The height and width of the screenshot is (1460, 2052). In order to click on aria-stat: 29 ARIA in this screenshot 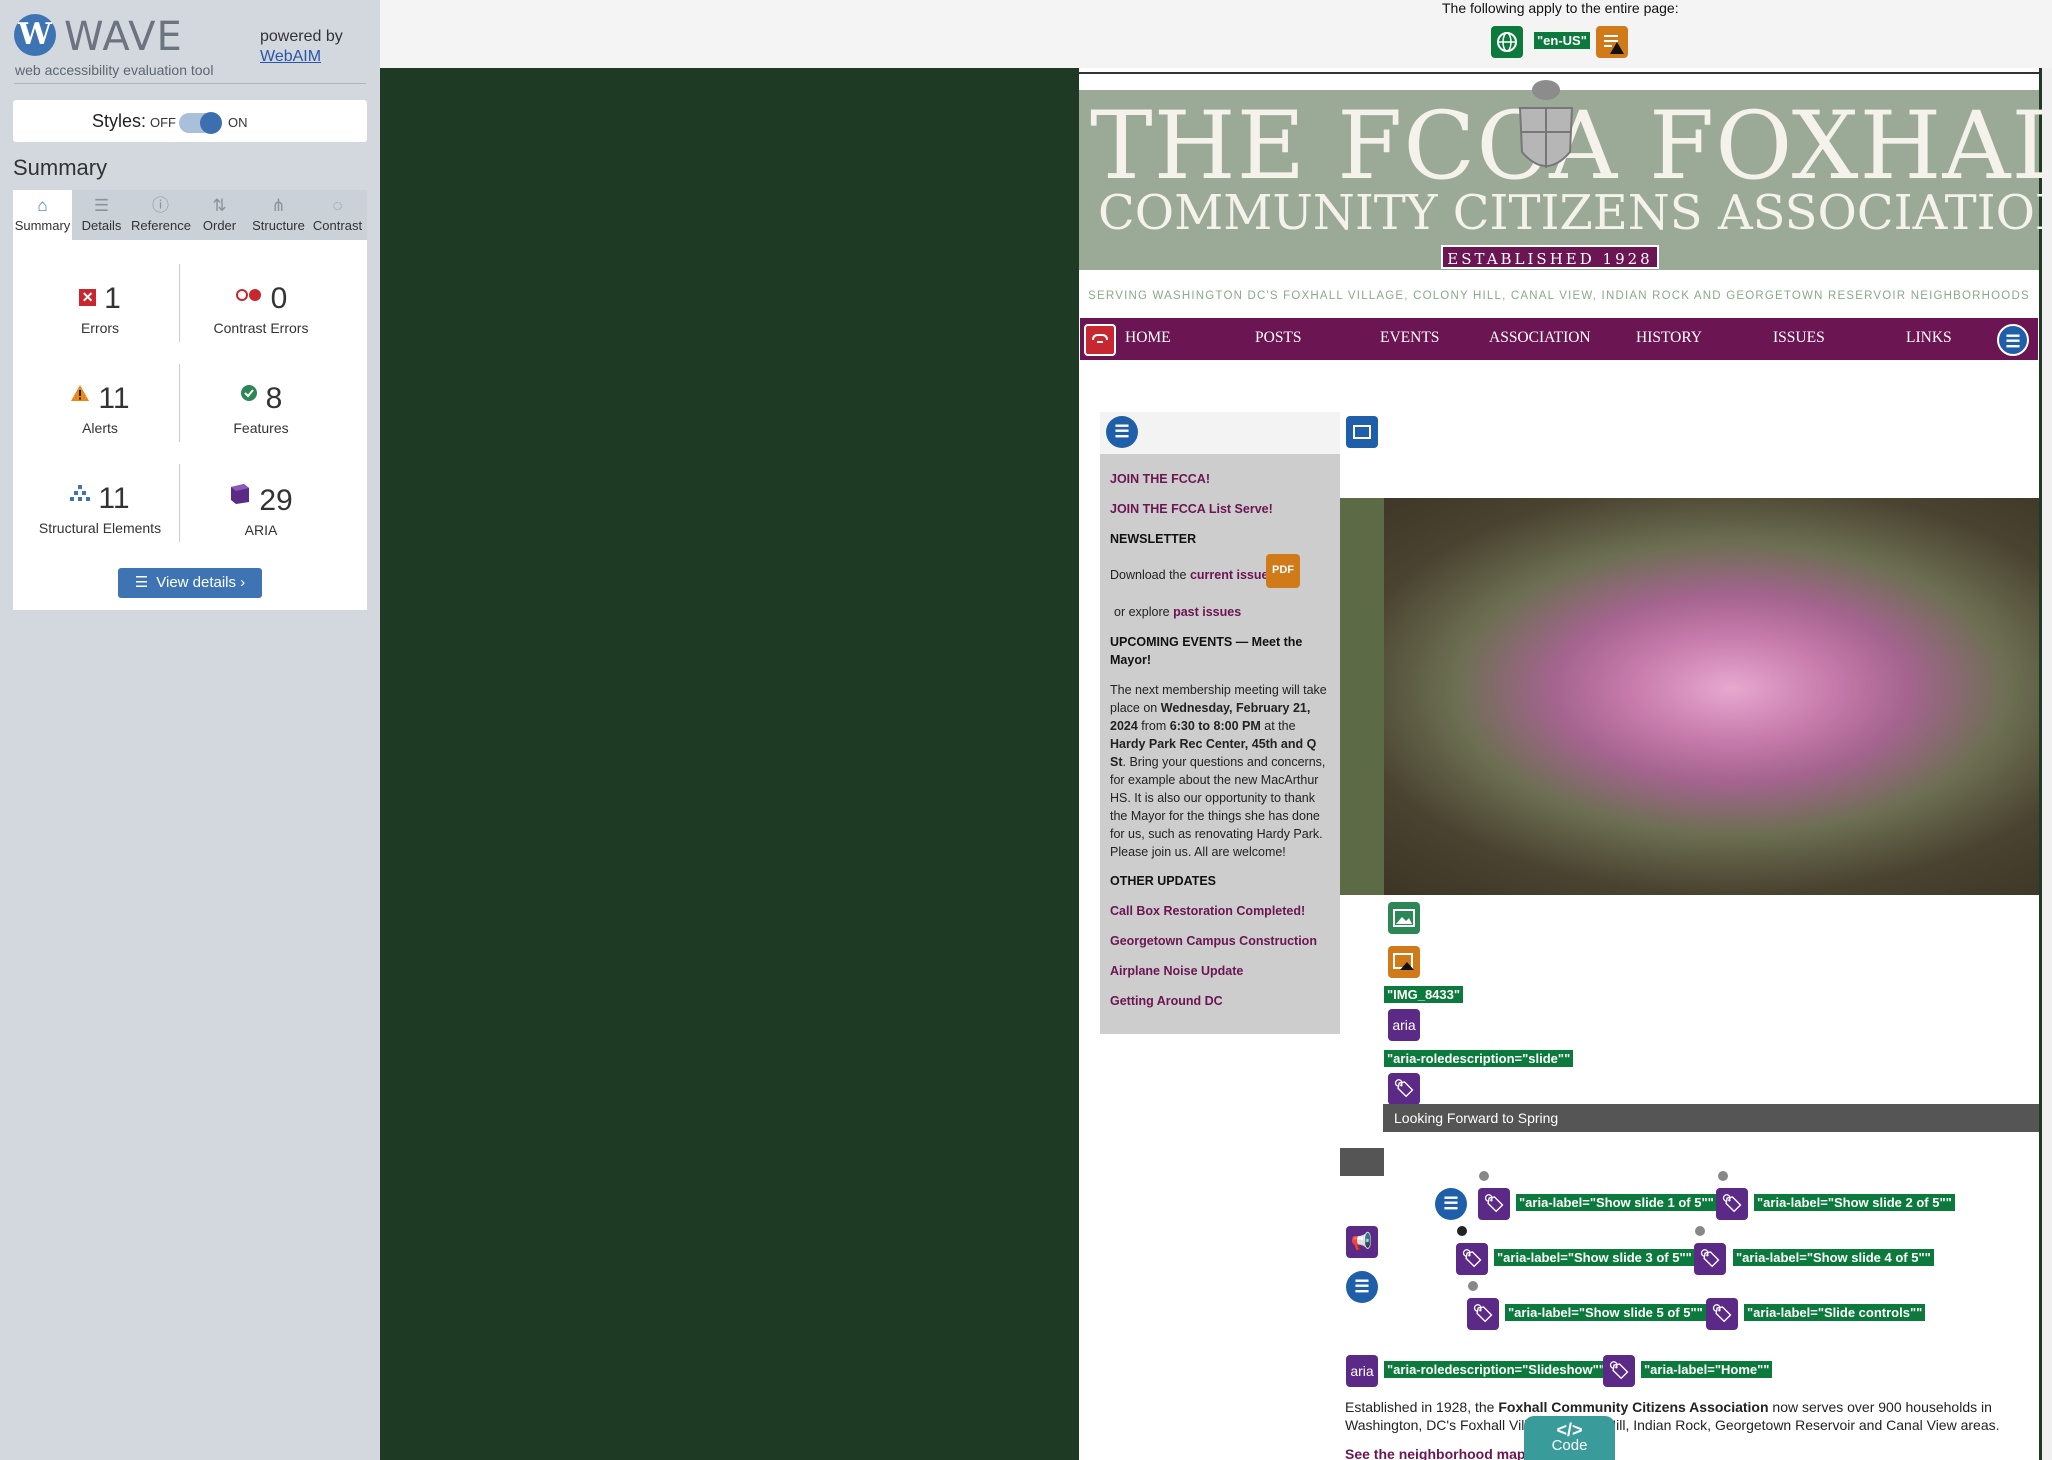, I will do `click(261, 510)`.